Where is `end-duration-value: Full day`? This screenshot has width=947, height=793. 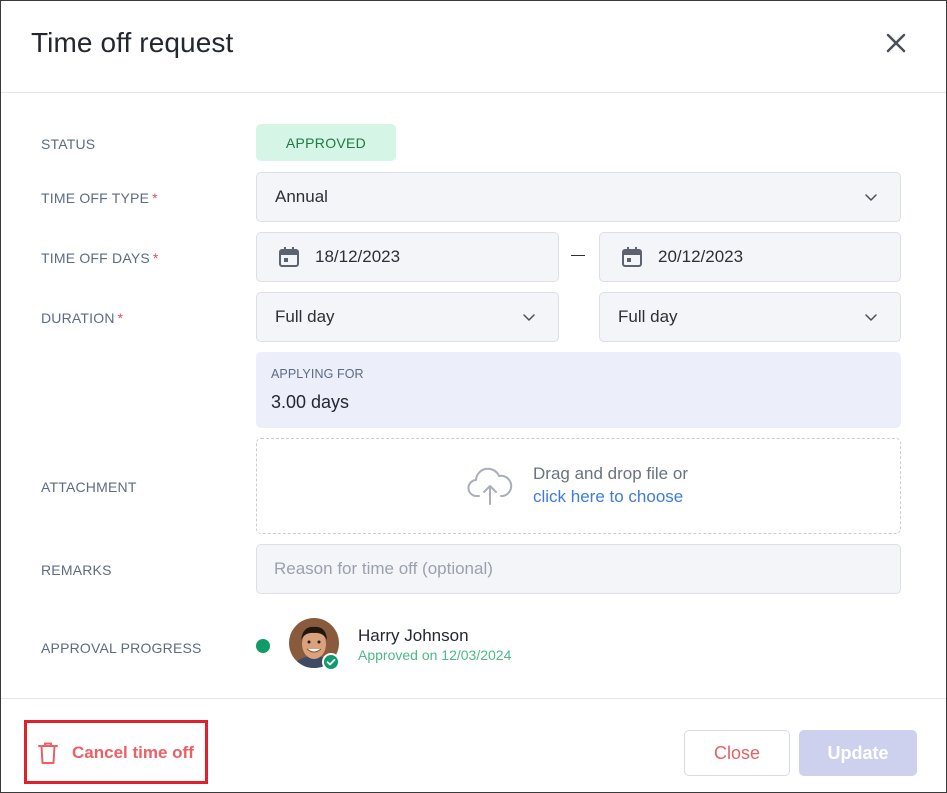 end-duration-value: Full day is located at coordinates (648, 316).